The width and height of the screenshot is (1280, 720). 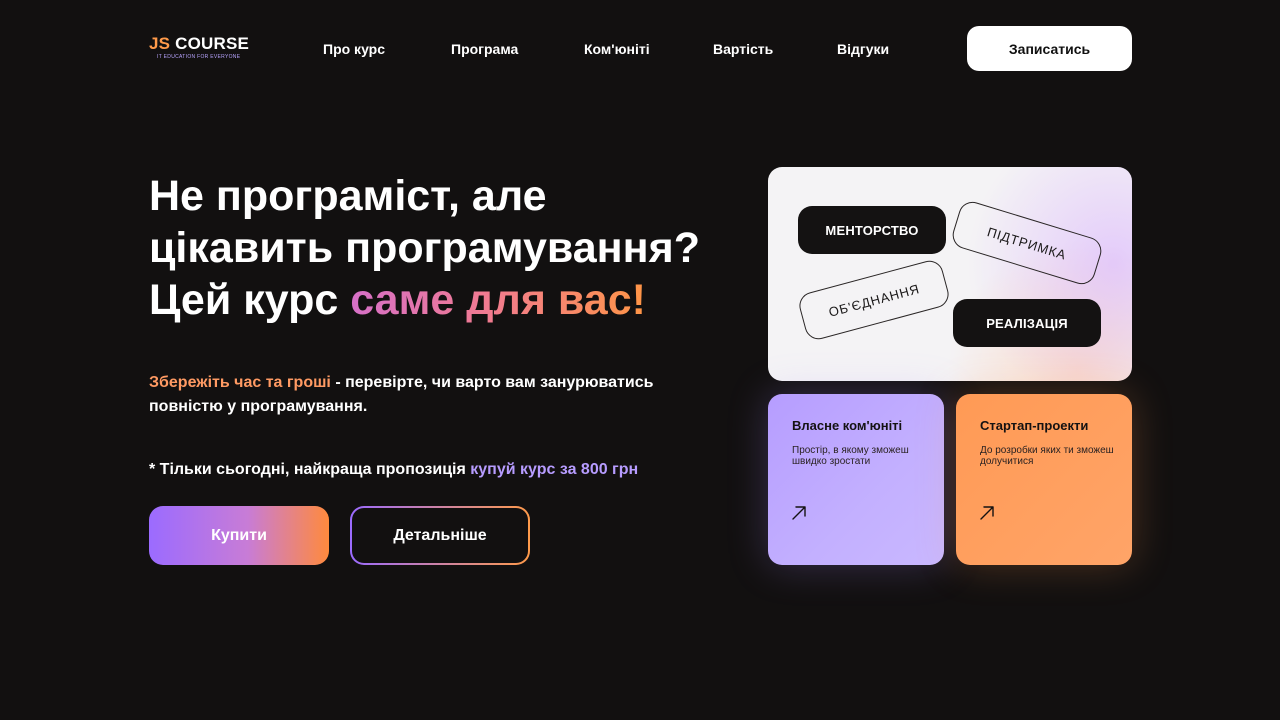 I want to click on tag-support: ПІДТРИМКА, so click(x=1027, y=243).